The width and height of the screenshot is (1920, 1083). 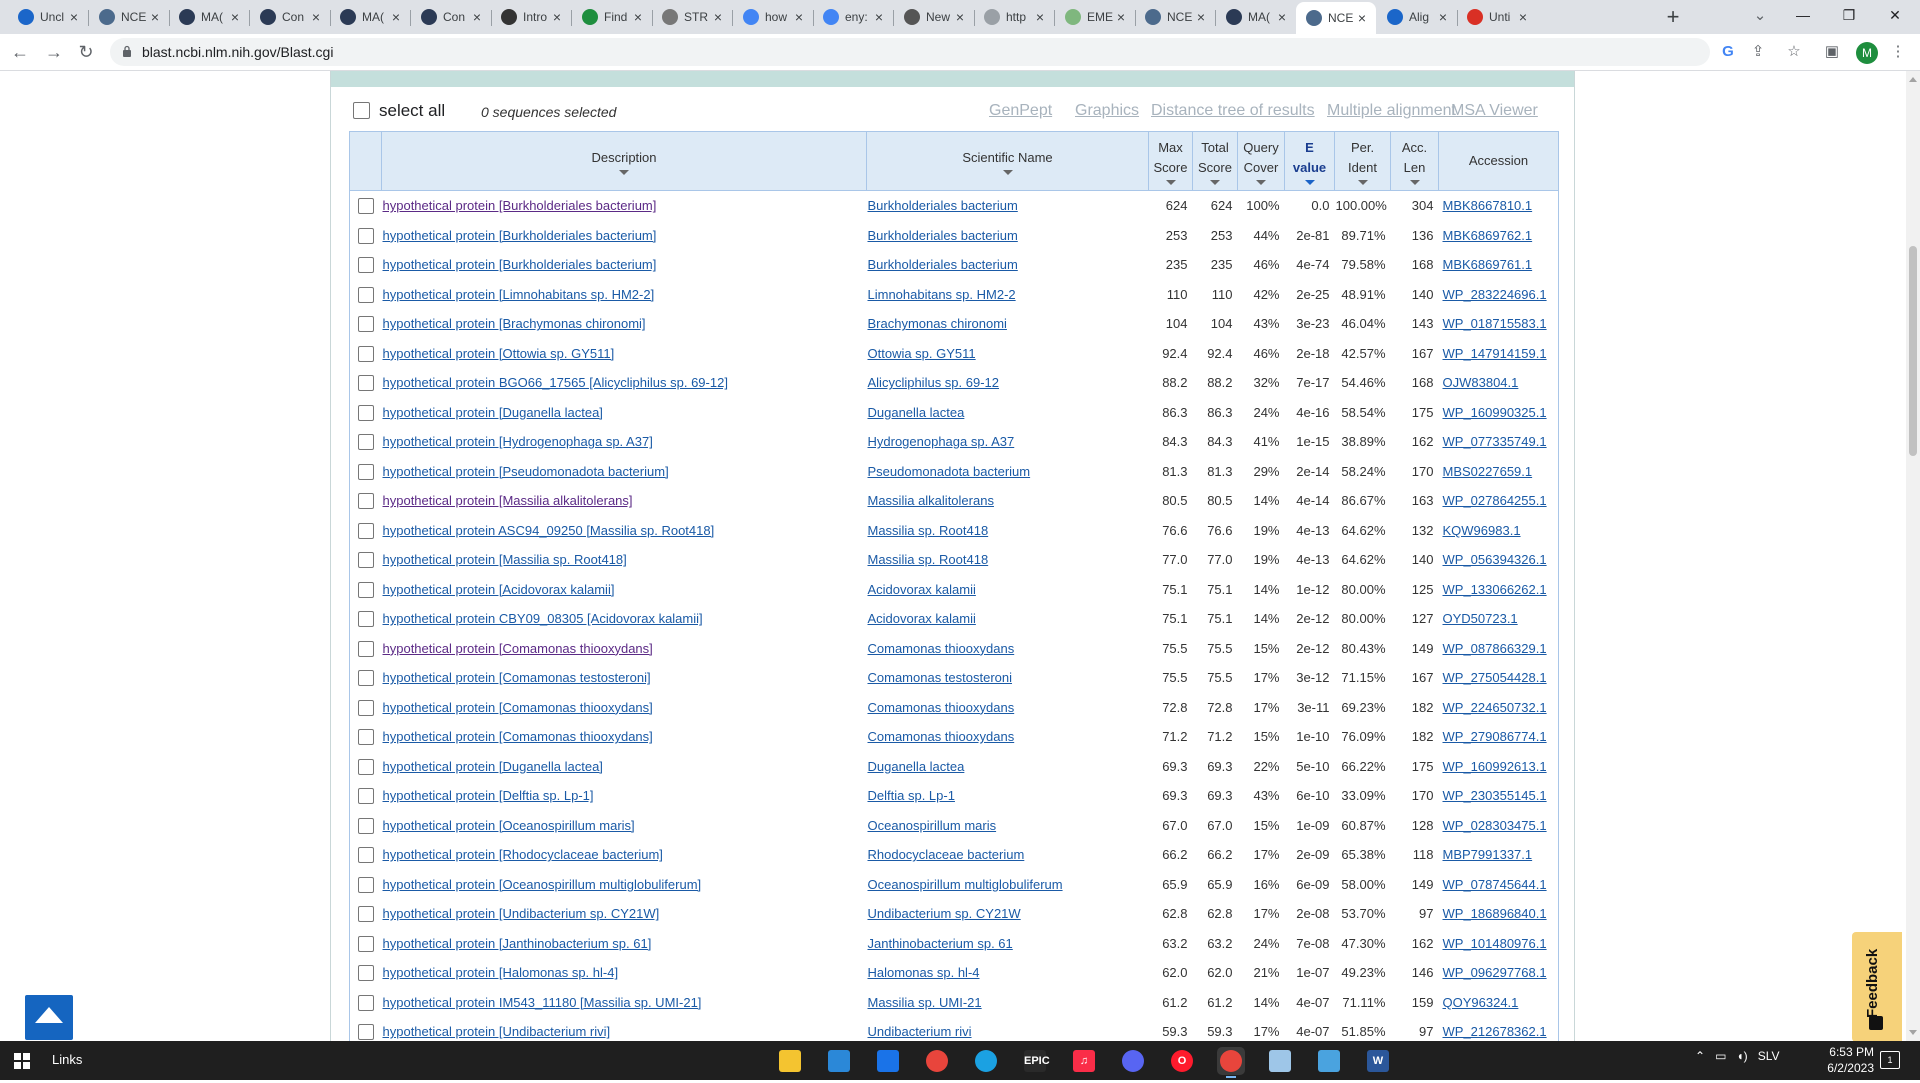 What do you see at coordinates (1495, 825) in the screenshot?
I see `accession-link: WP_028303475.1` at bounding box center [1495, 825].